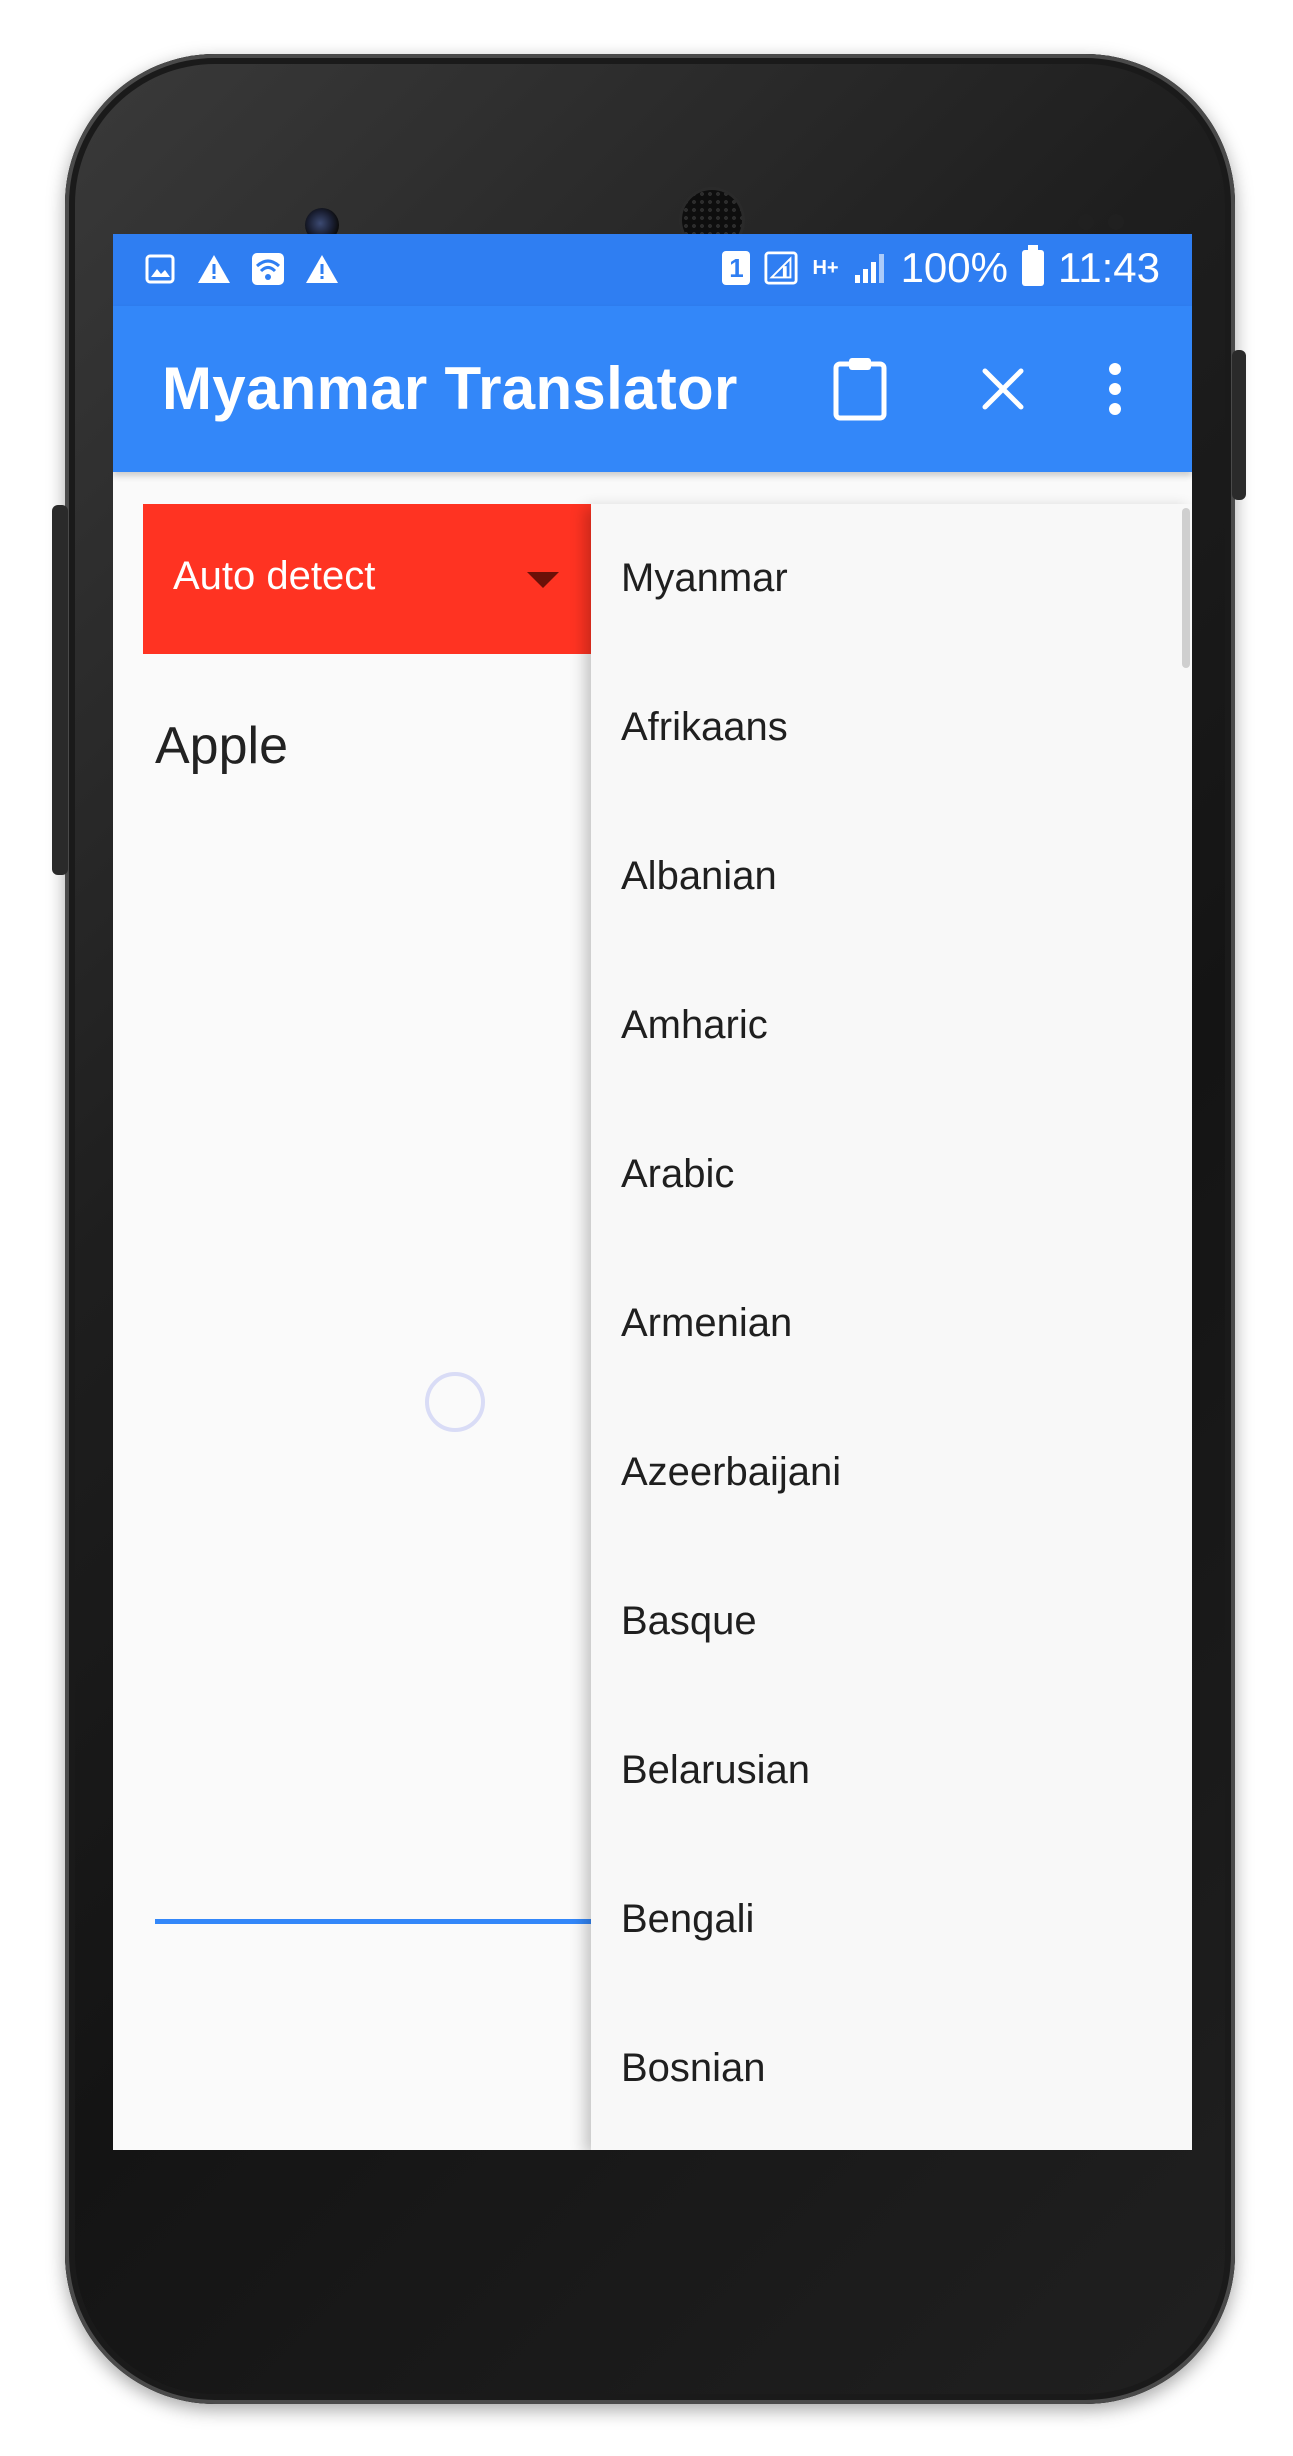  Describe the element at coordinates (543, 580) in the screenshot. I see `dropdown-arrow-icon` at that location.